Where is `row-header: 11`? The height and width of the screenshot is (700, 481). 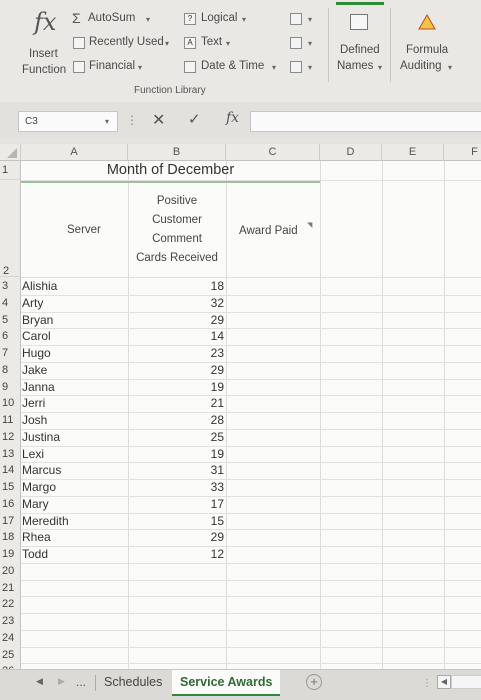 row-header: 11 is located at coordinates (10, 420).